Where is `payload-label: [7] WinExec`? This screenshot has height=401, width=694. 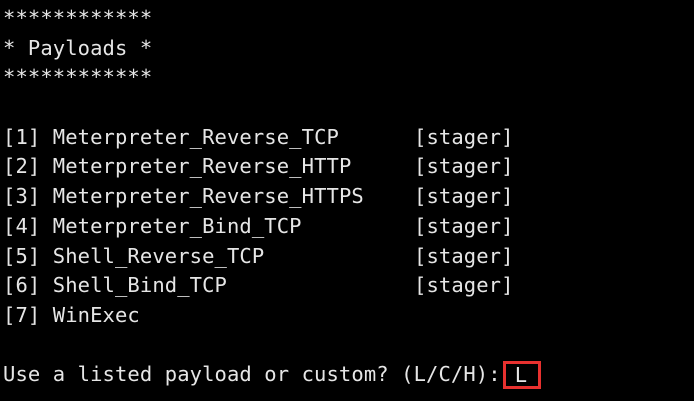
payload-label: [7] WinExec is located at coordinates (208, 316).